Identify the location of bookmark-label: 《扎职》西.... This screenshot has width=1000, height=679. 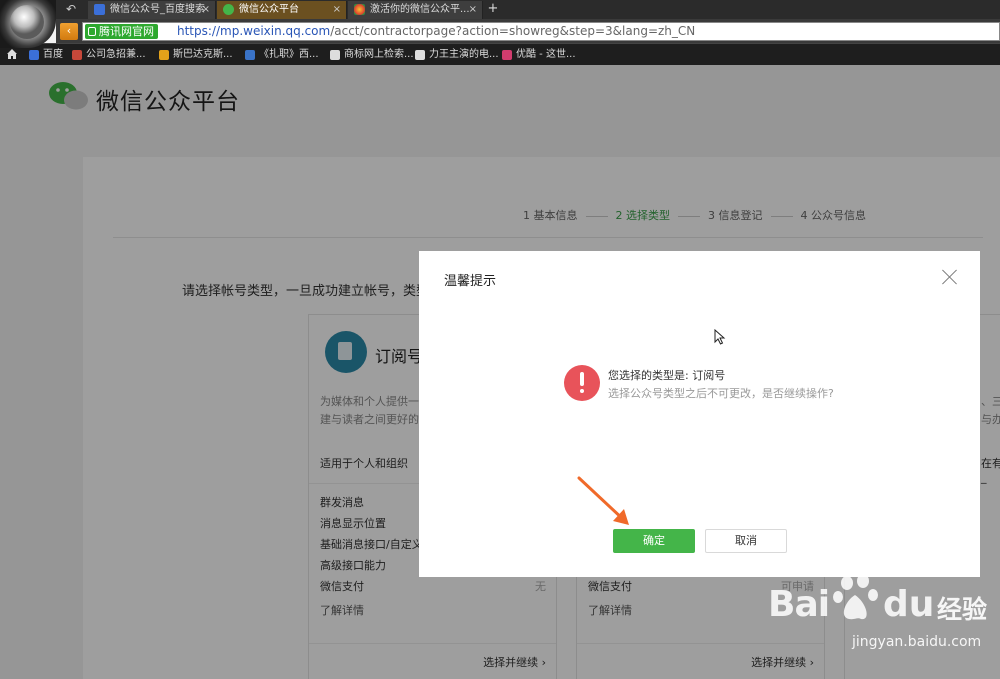
(289, 54).